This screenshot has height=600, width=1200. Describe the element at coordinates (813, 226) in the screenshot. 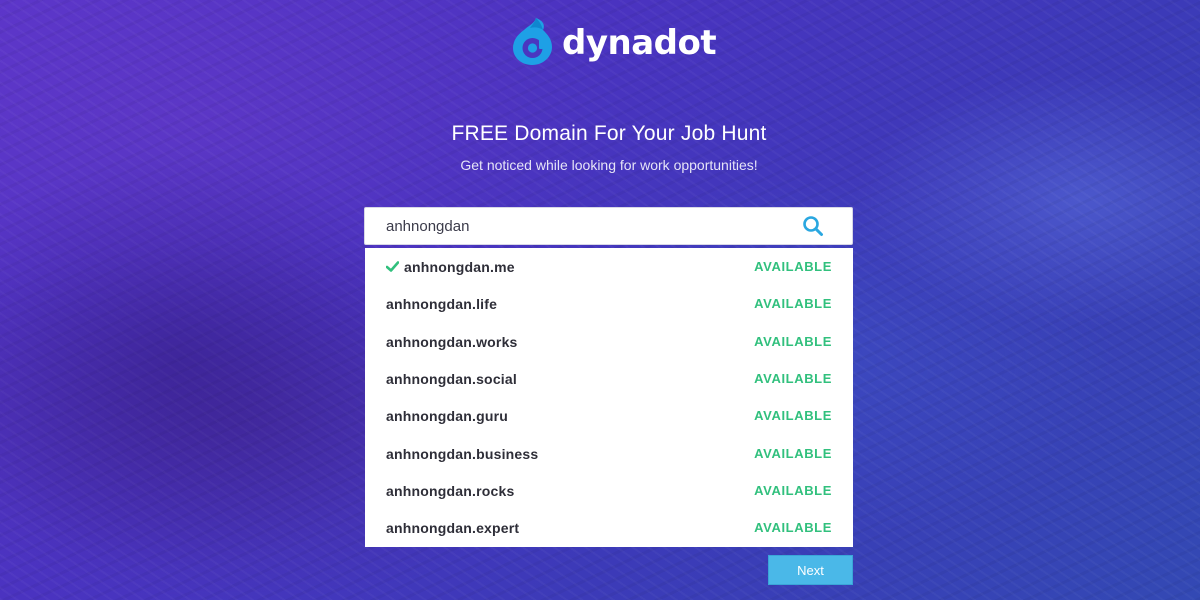

I see `search-icon` at that location.